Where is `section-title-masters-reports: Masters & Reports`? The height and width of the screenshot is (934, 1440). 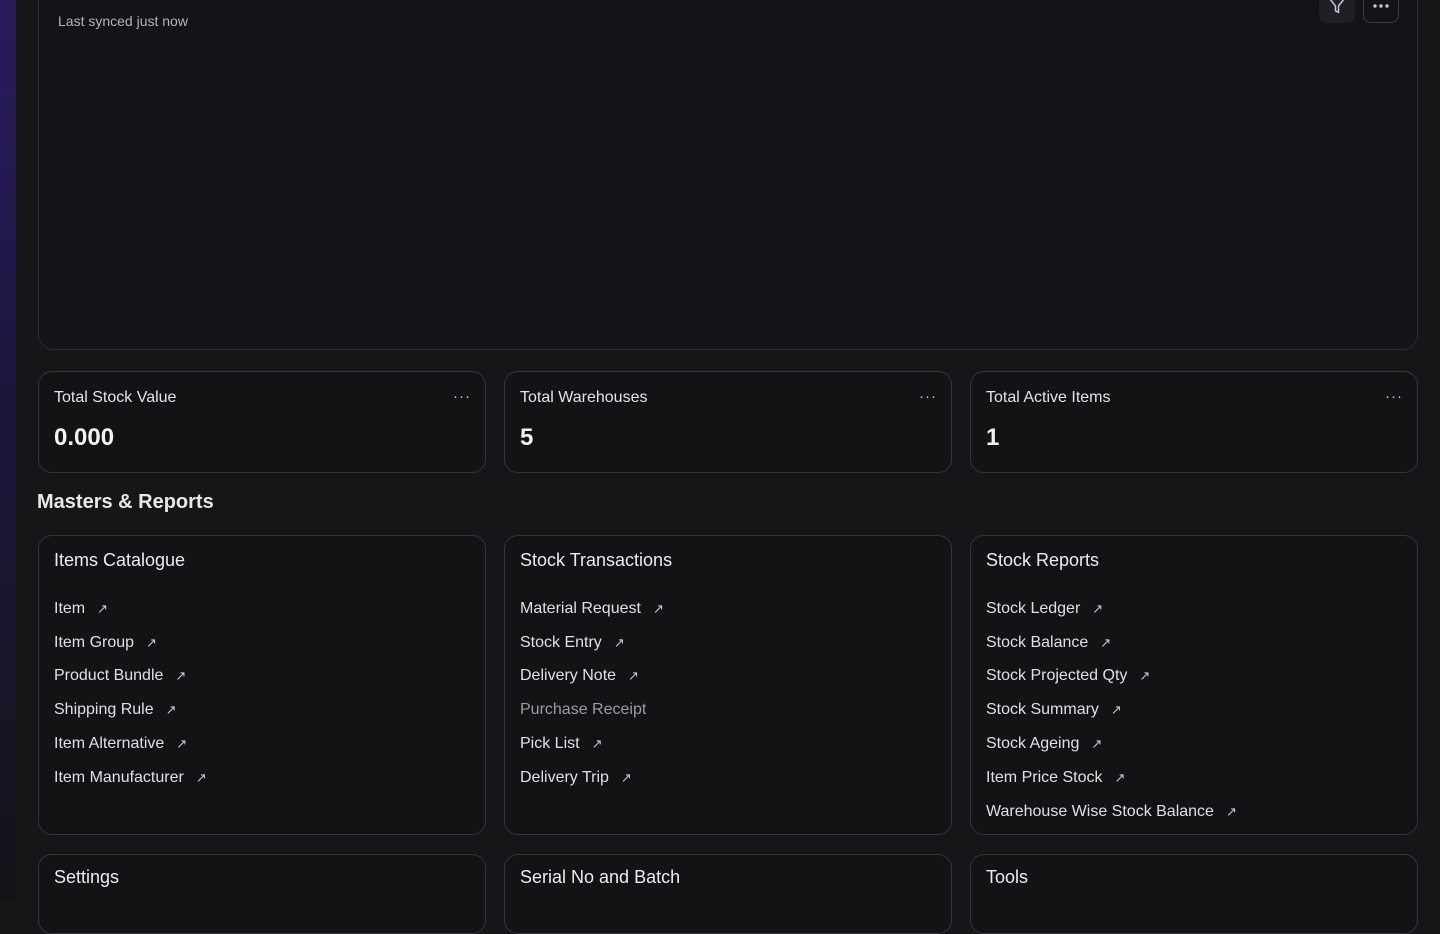 section-title-masters-reports: Masters & Reports is located at coordinates (125, 502).